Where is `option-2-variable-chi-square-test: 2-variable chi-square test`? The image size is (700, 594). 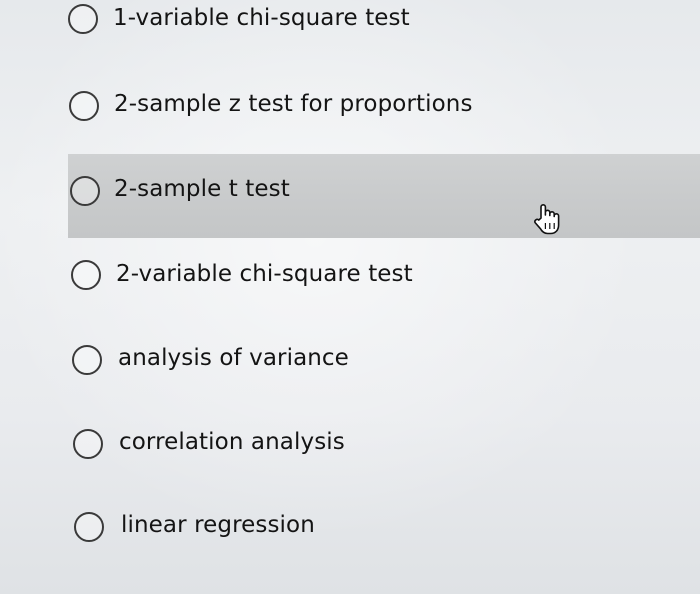
option-2-variable-chi-square-test: 2-variable chi-square test is located at coordinates (350, 275).